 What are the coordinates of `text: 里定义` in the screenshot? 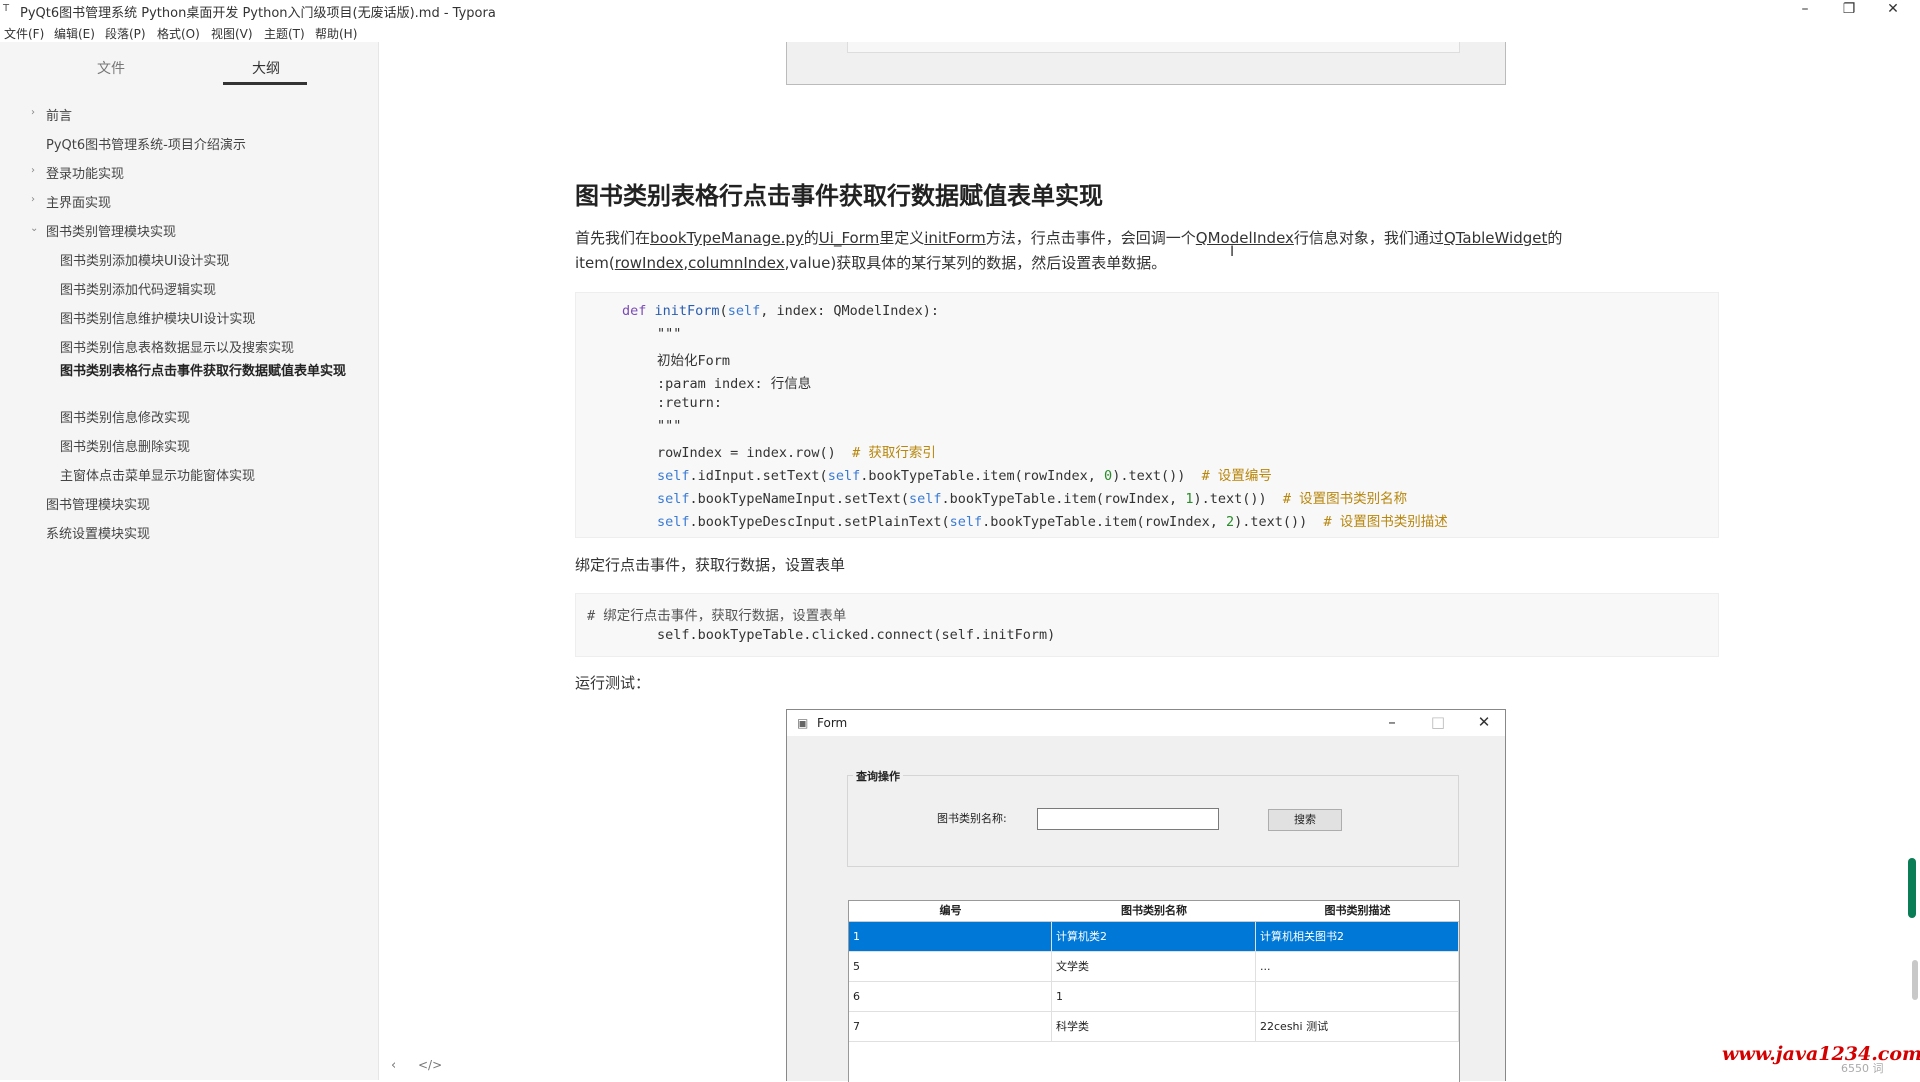 It's located at (902, 238).